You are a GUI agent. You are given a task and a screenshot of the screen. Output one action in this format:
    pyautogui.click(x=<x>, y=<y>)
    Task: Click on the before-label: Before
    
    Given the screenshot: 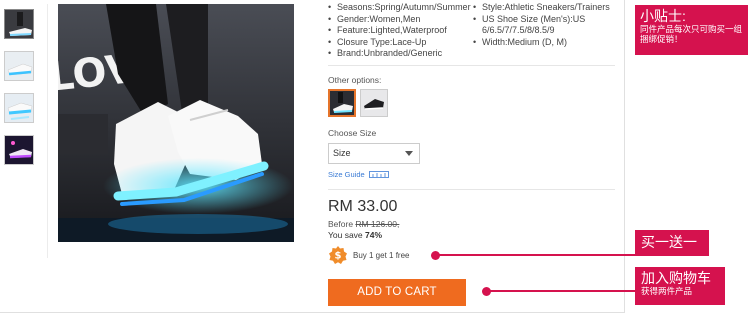 What is the action you would take?
    pyautogui.click(x=341, y=224)
    